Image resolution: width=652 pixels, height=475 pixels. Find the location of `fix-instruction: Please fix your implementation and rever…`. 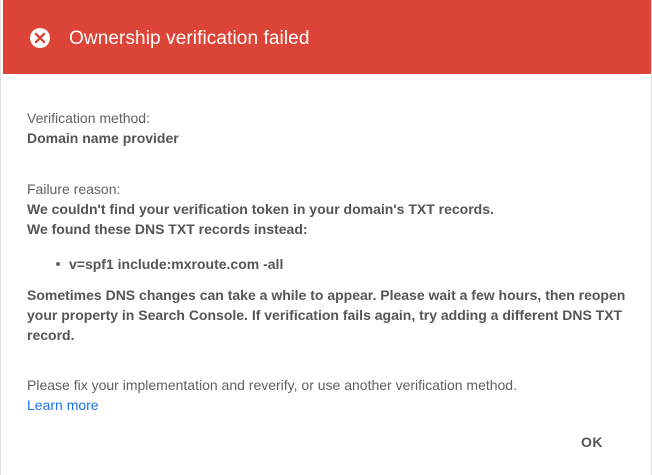

fix-instruction: Please fix your implementation and rever… is located at coordinates (272, 385).